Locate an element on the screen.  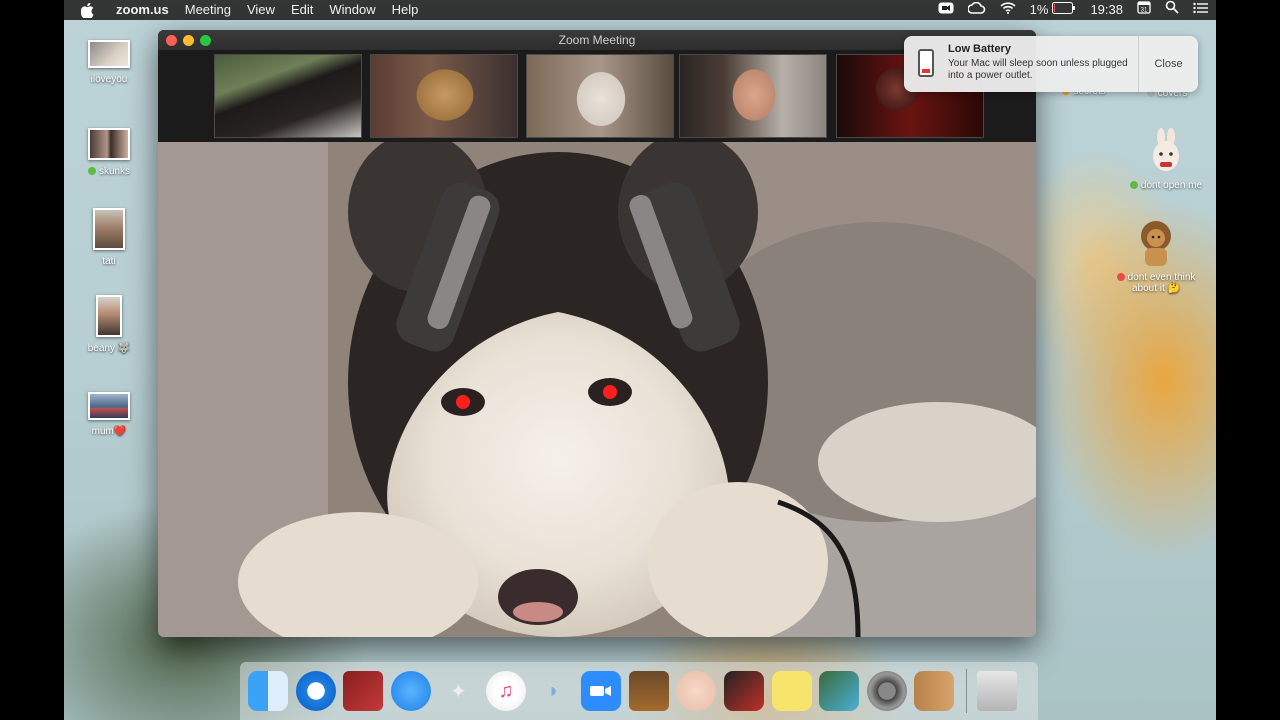
status-area: 1% 19:38 31 is located at coordinates (1073, 10).